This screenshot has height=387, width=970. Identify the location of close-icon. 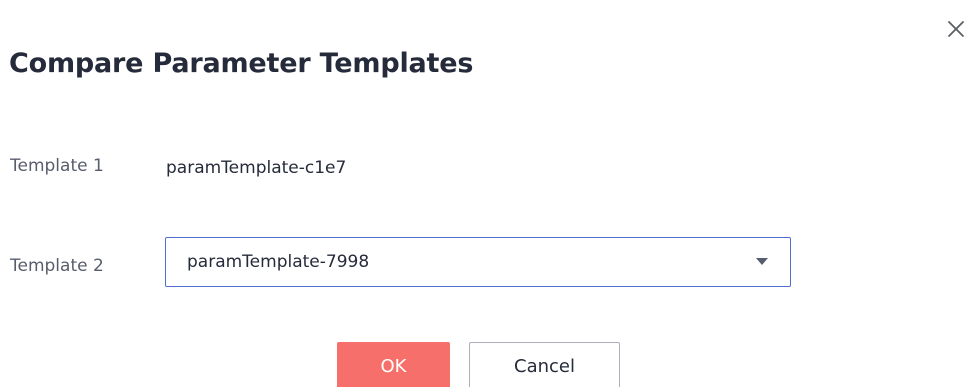
(956, 29).